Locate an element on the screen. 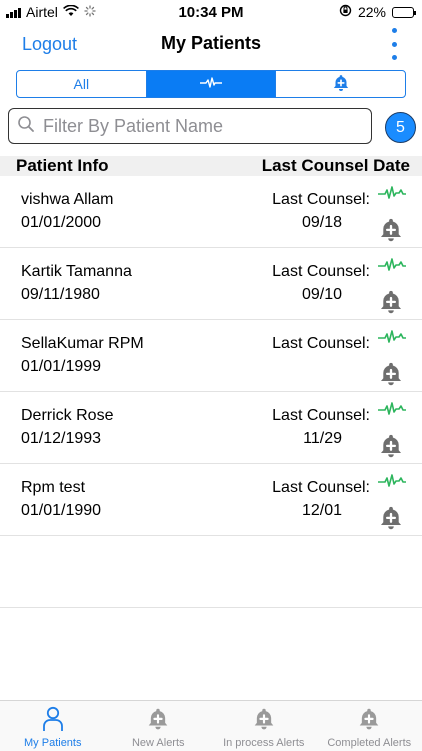  patient-name: SellaKumar RPM is located at coordinates (82, 344).